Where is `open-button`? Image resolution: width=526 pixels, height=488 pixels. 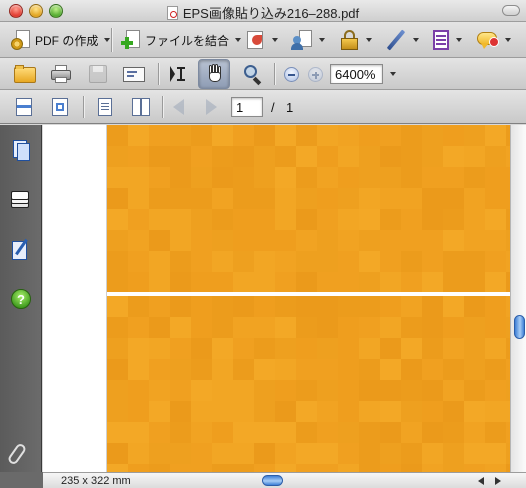
open-button is located at coordinates (25, 74).